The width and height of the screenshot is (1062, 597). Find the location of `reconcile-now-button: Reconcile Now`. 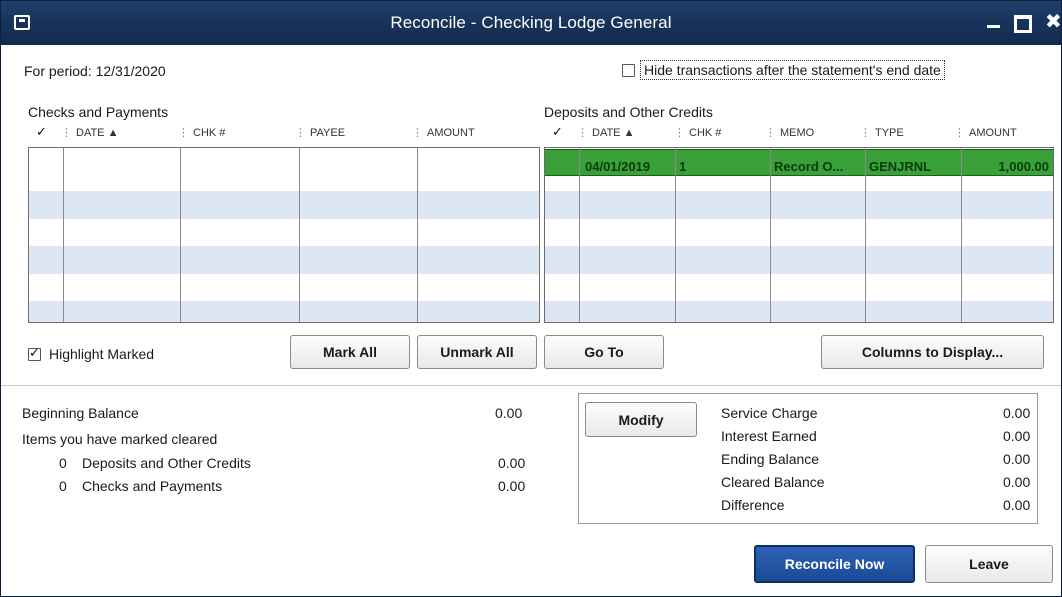

reconcile-now-button: Reconcile Now is located at coordinates (834, 564).